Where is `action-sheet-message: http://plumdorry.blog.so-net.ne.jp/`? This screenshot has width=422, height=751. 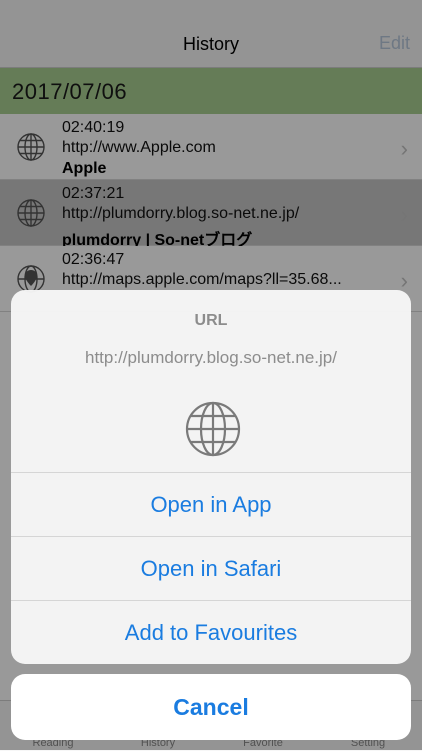
action-sheet-message: http://plumdorry.blog.so-net.ne.jp/ is located at coordinates (211, 357).